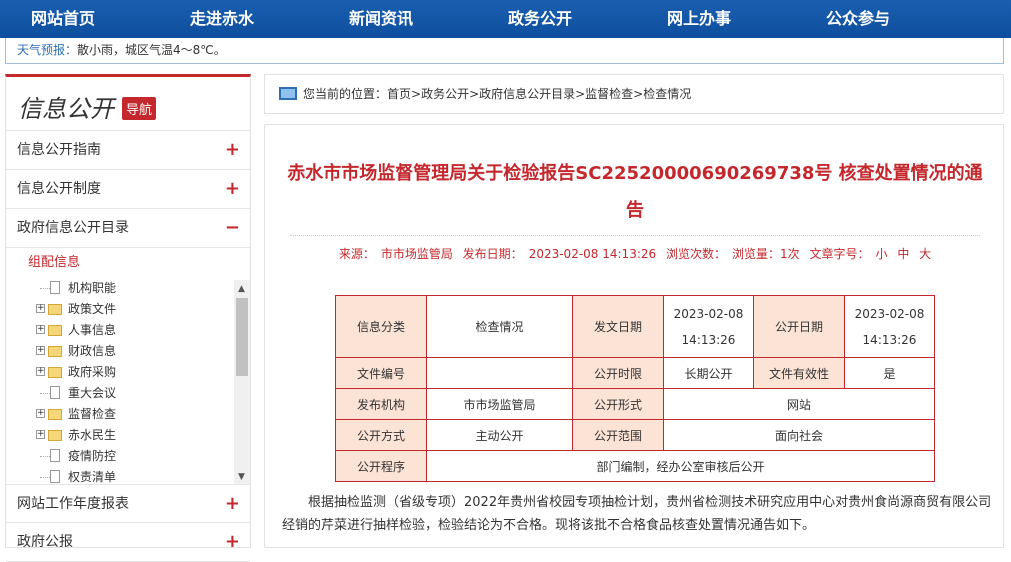 This screenshot has height=562, width=1011. Describe the element at coordinates (242, 382) in the screenshot. I see `tree-scrollbar: ▲ ▼` at that location.